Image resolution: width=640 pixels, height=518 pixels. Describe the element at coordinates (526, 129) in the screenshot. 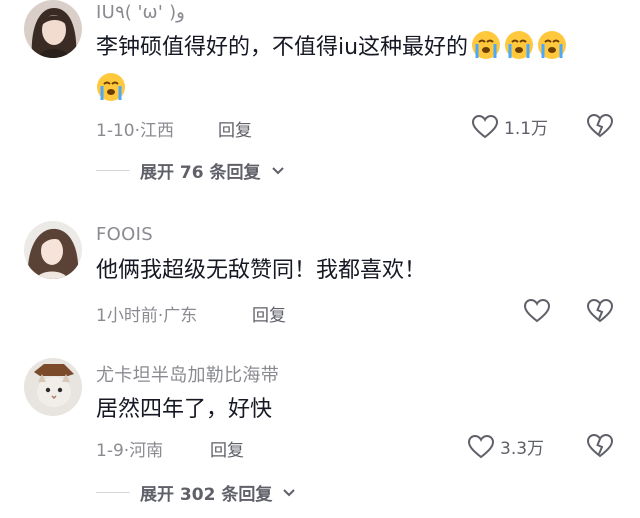

I see `like-count: 1.1万` at that location.